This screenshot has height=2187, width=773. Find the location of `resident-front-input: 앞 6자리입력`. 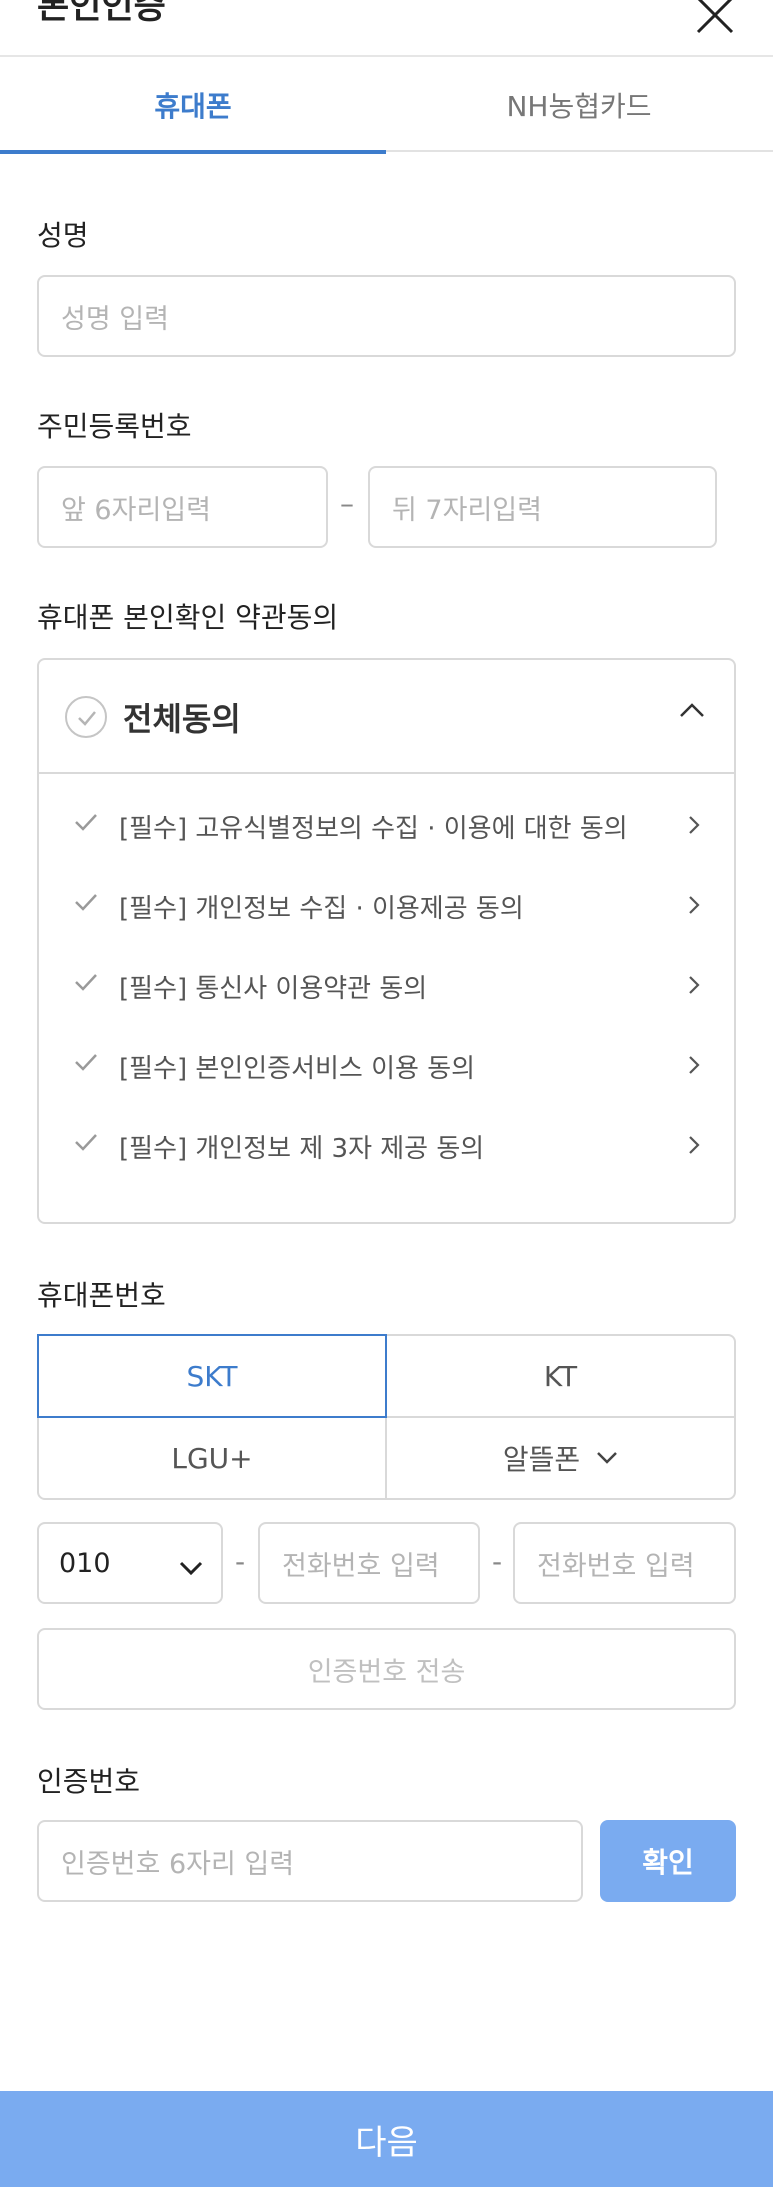

resident-front-input: 앞 6자리입력 is located at coordinates (182, 507).